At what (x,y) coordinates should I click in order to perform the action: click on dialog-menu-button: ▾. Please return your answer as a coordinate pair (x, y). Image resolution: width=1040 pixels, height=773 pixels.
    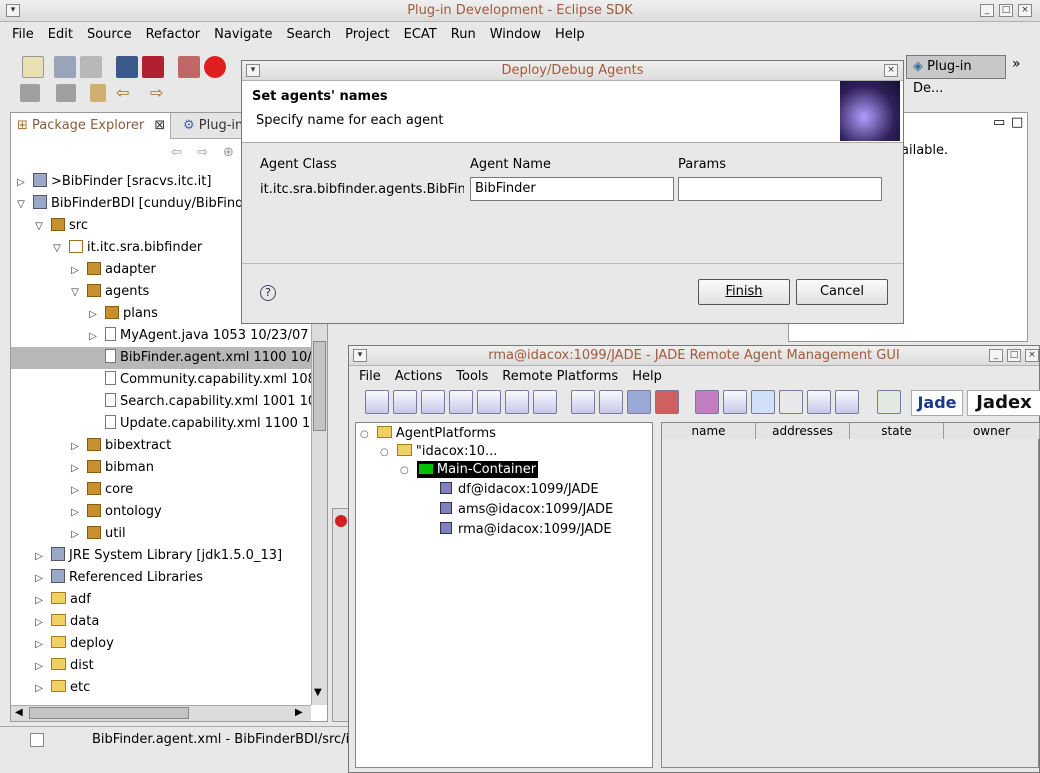
    Looking at the image, I should click on (253, 70).